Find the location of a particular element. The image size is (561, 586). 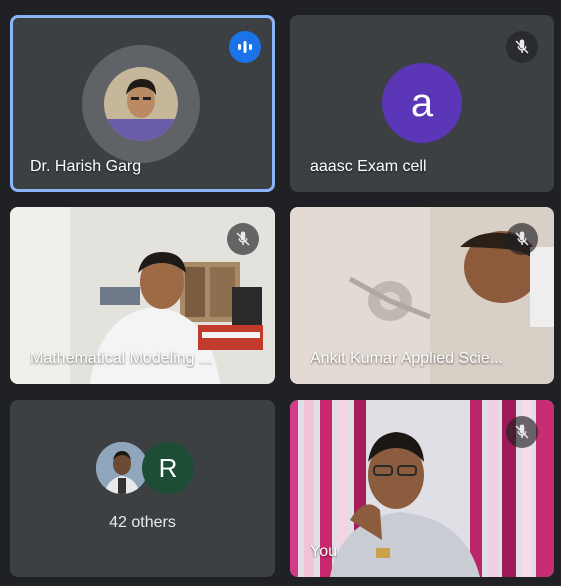

participant-name: You is located at coordinates (323, 551).